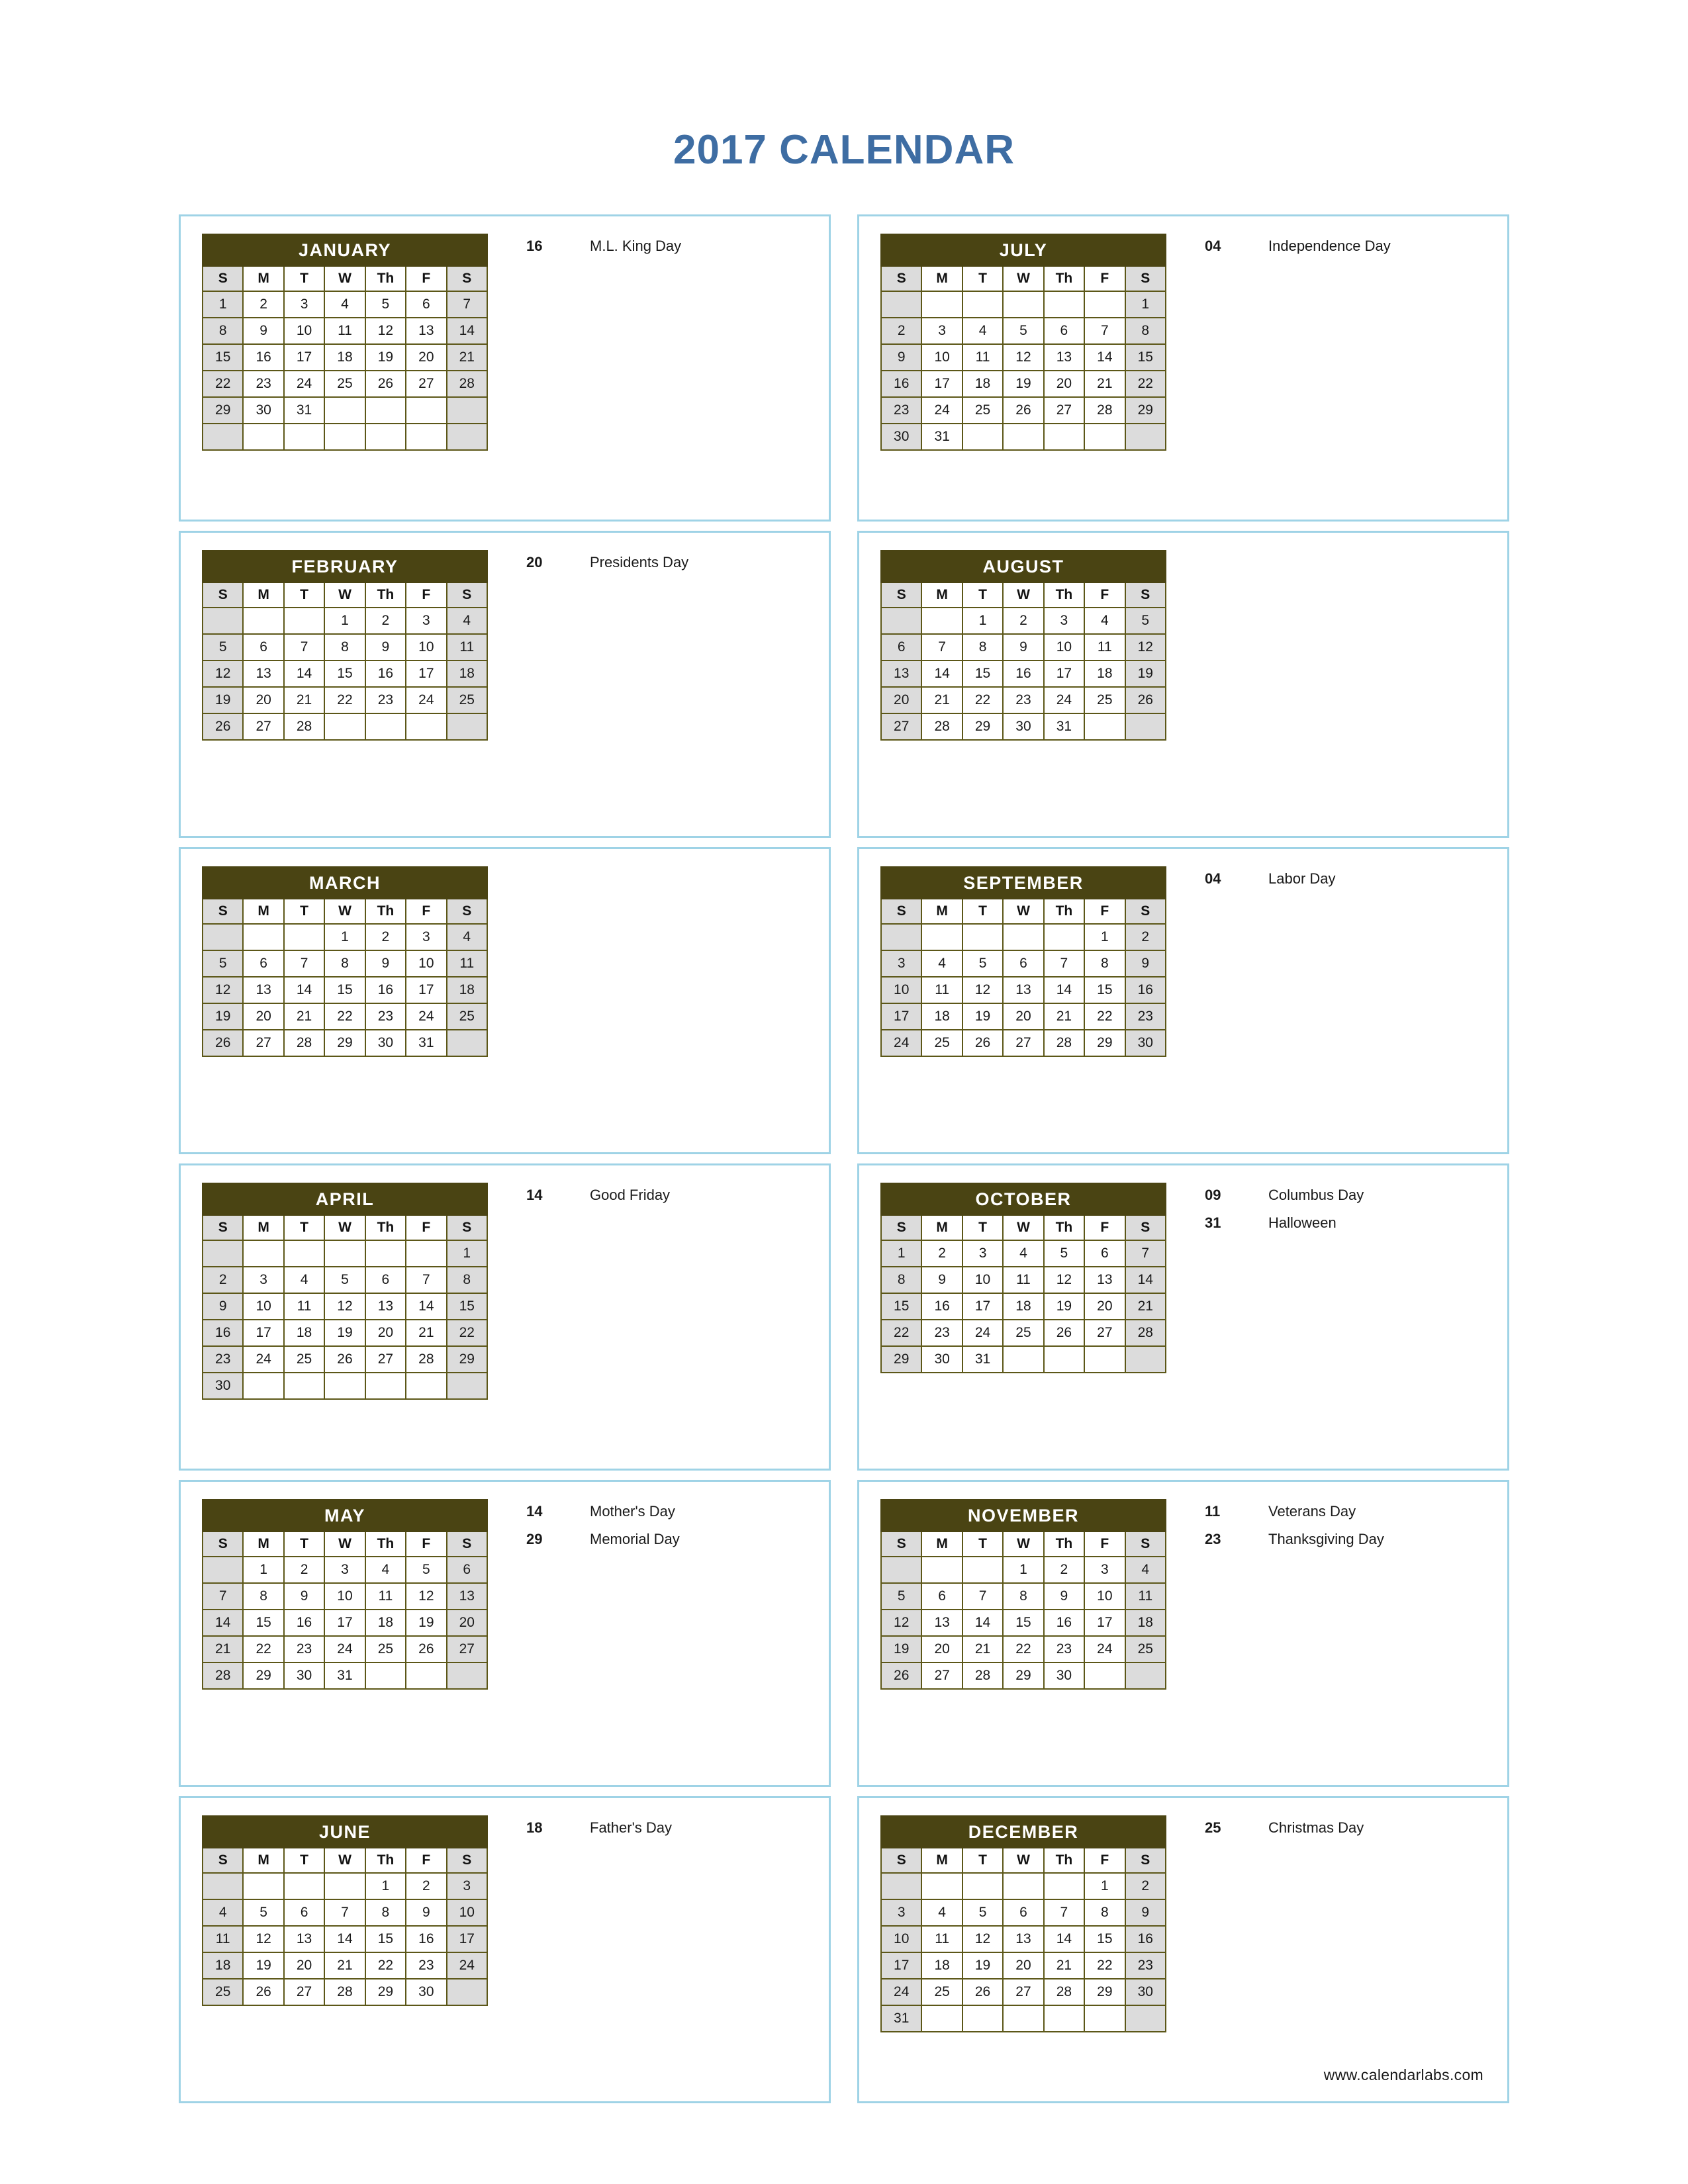 The height and width of the screenshot is (2184, 1688). What do you see at coordinates (630, 1195) in the screenshot?
I see `holiday-name: Good Friday` at bounding box center [630, 1195].